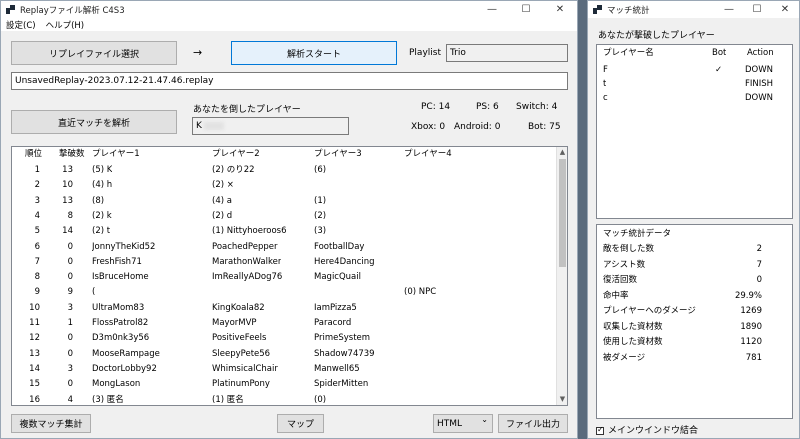 Image resolution: width=800 pixels, height=439 pixels. I want to click on table-row: 11 1 FlossPatrol82 MayorMVP Paracord, so click(289, 323).